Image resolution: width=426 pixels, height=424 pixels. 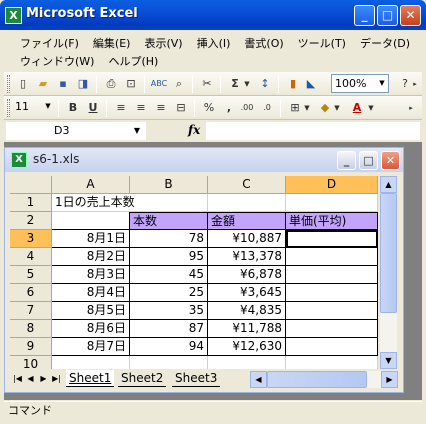 I want to click on tab-sheet3: Sheet3, so click(x=196, y=378).